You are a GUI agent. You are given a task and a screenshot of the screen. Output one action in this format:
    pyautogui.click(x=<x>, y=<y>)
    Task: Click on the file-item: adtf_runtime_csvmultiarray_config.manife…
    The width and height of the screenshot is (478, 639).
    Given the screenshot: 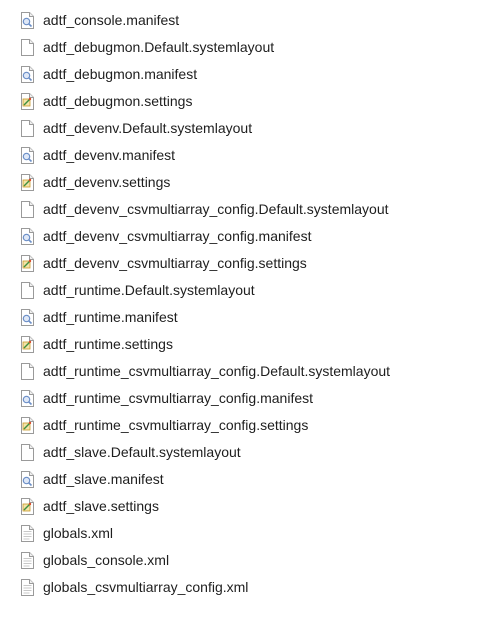 What is the action you would take?
    pyautogui.click(x=239, y=398)
    